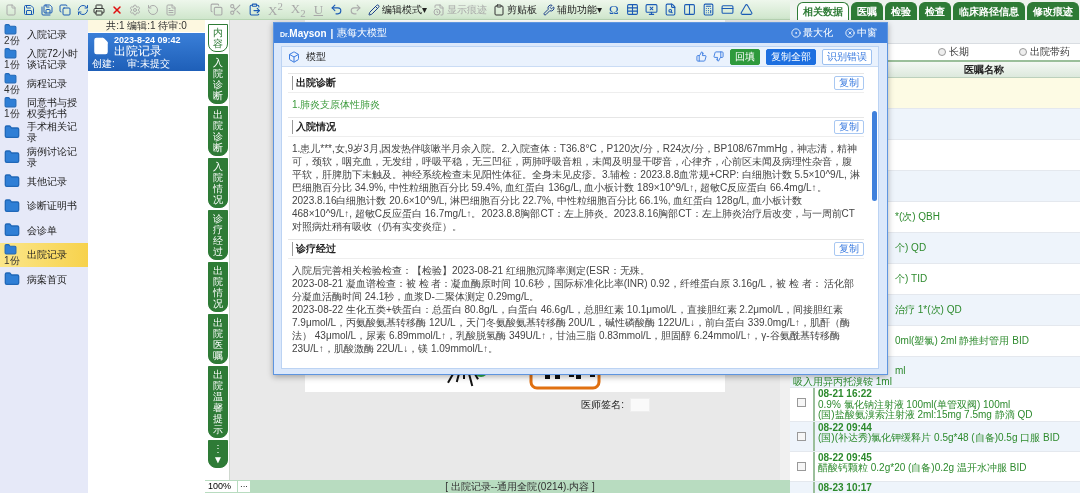  Describe the element at coordinates (928, 310) in the screenshot. I see `order-text: 治疗 1*(次) QD` at that location.